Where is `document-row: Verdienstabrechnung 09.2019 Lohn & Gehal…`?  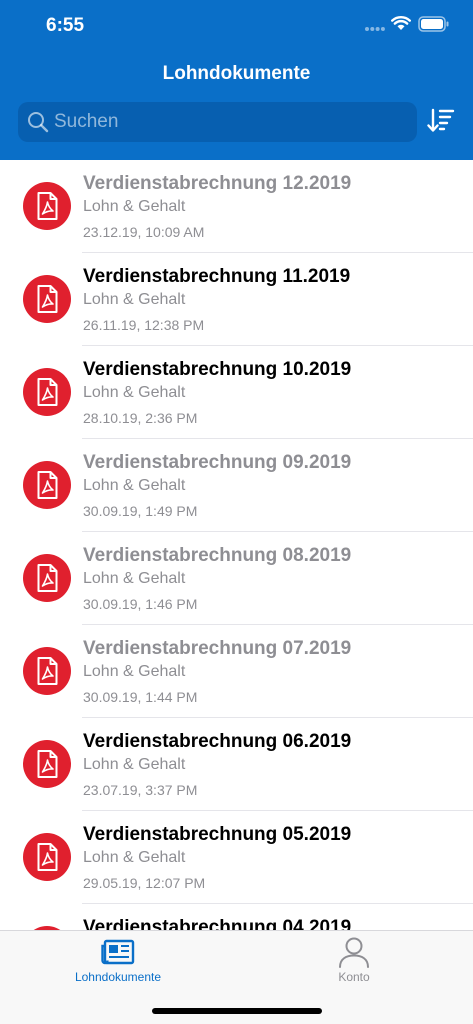 document-row: Verdienstabrechnung 09.2019 Lohn & Gehal… is located at coordinates (236, 485).